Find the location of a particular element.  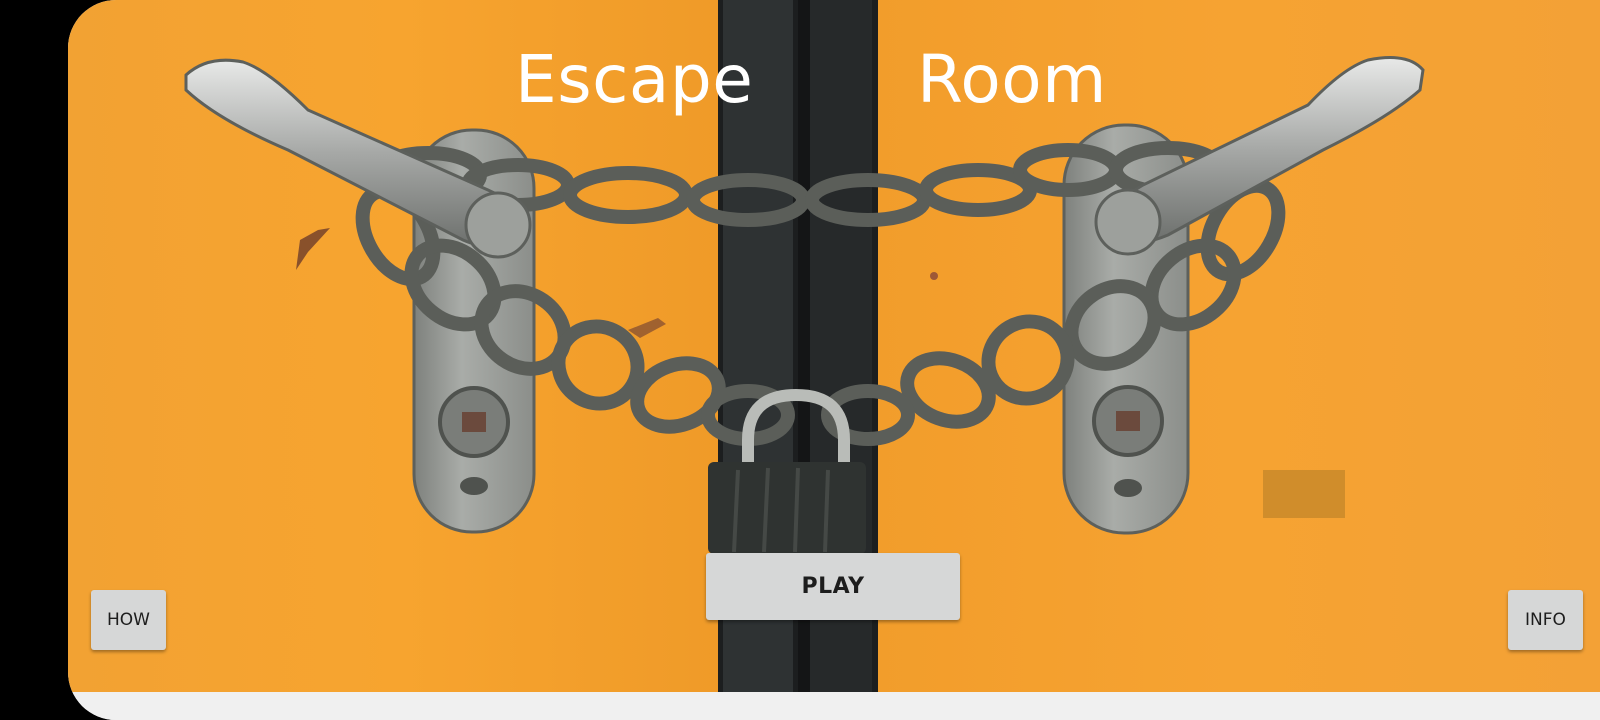

how-button: HOW is located at coordinates (128, 620).